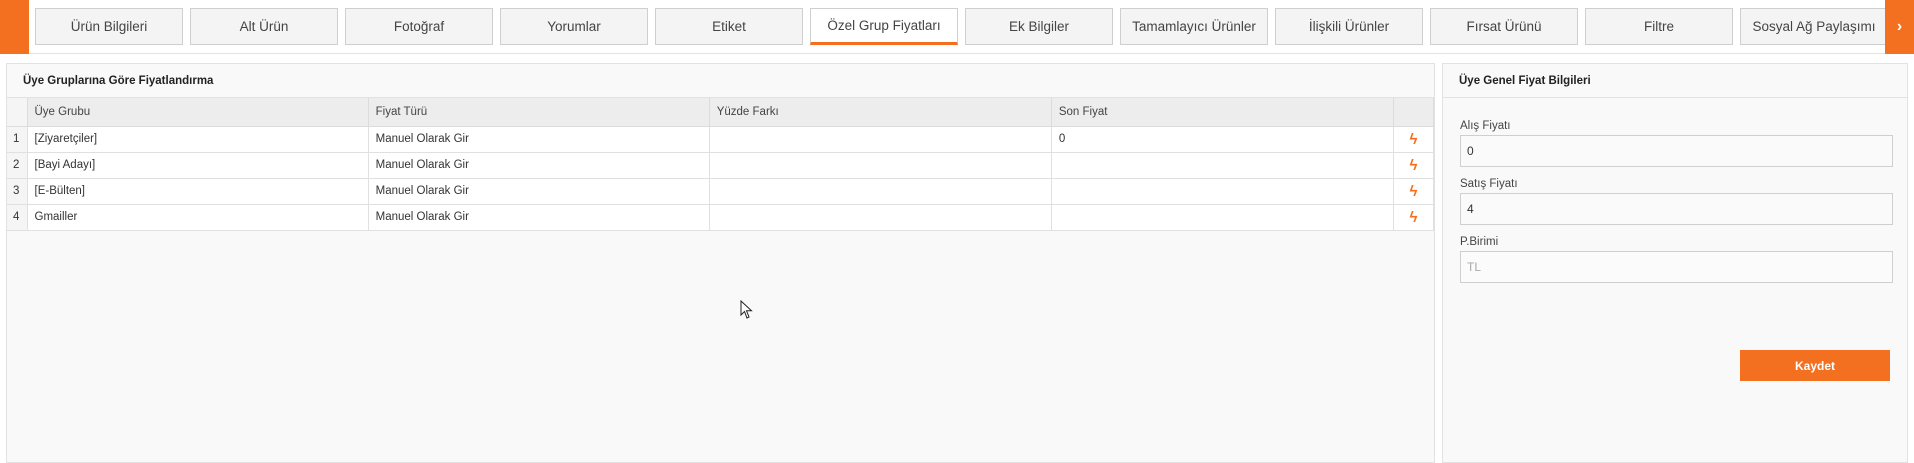  I want to click on cell-group: [Bayi Adayı], so click(198, 165).